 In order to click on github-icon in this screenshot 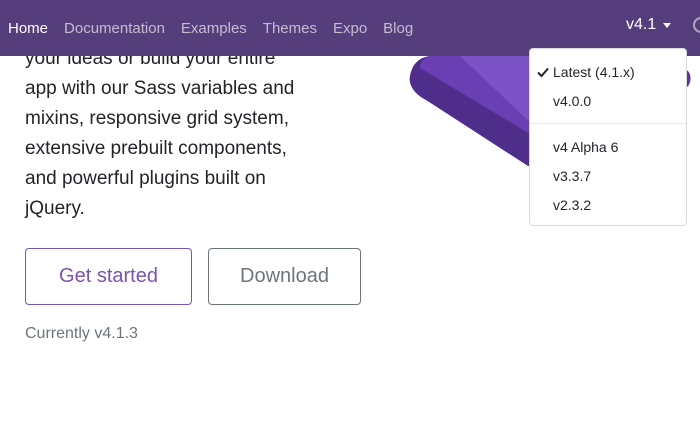, I will do `click(696, 25)`.